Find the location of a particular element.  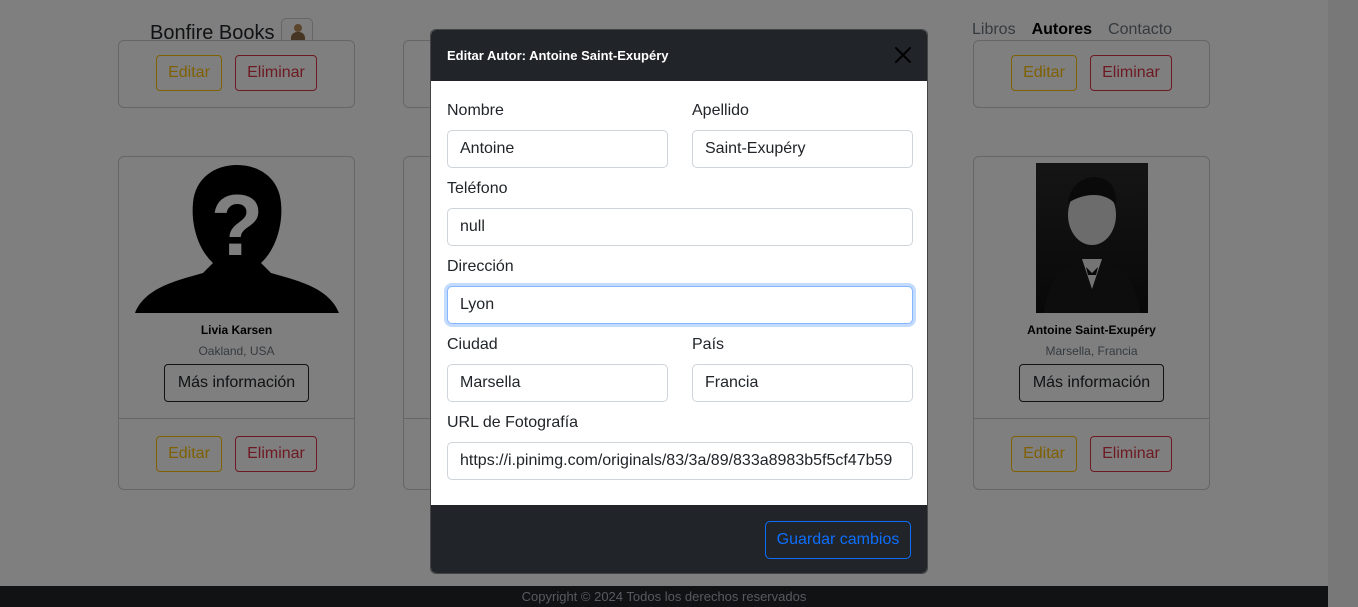

modal-header: Editar Autor: Antoine Saint-Exupéry is located at coordinates (679, 55).